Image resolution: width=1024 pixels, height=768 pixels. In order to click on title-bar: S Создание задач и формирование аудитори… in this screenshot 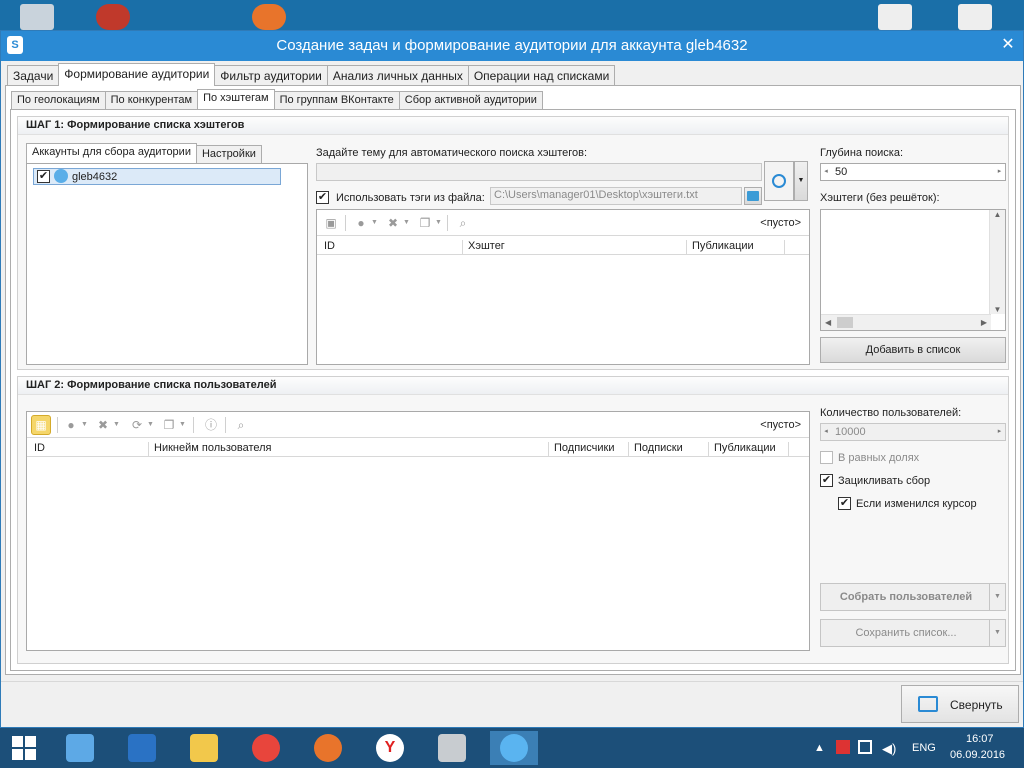, I will do `click(512, 46)`.